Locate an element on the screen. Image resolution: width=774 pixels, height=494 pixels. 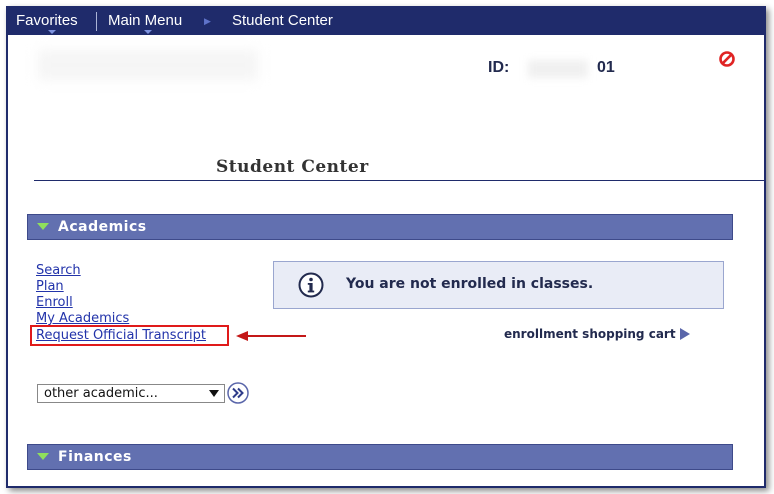
academics-section-header: Academics is located at coordinates (380, 227).